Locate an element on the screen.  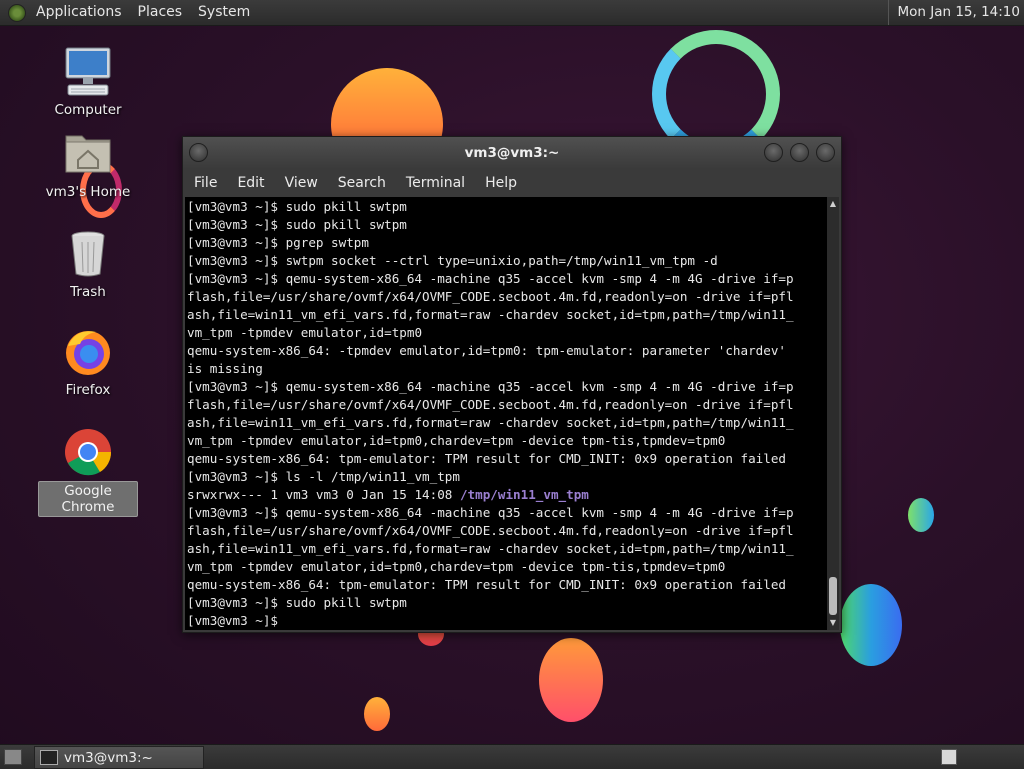
desktop-icon-home: vm3's Home is located at coordinates (88, 164).